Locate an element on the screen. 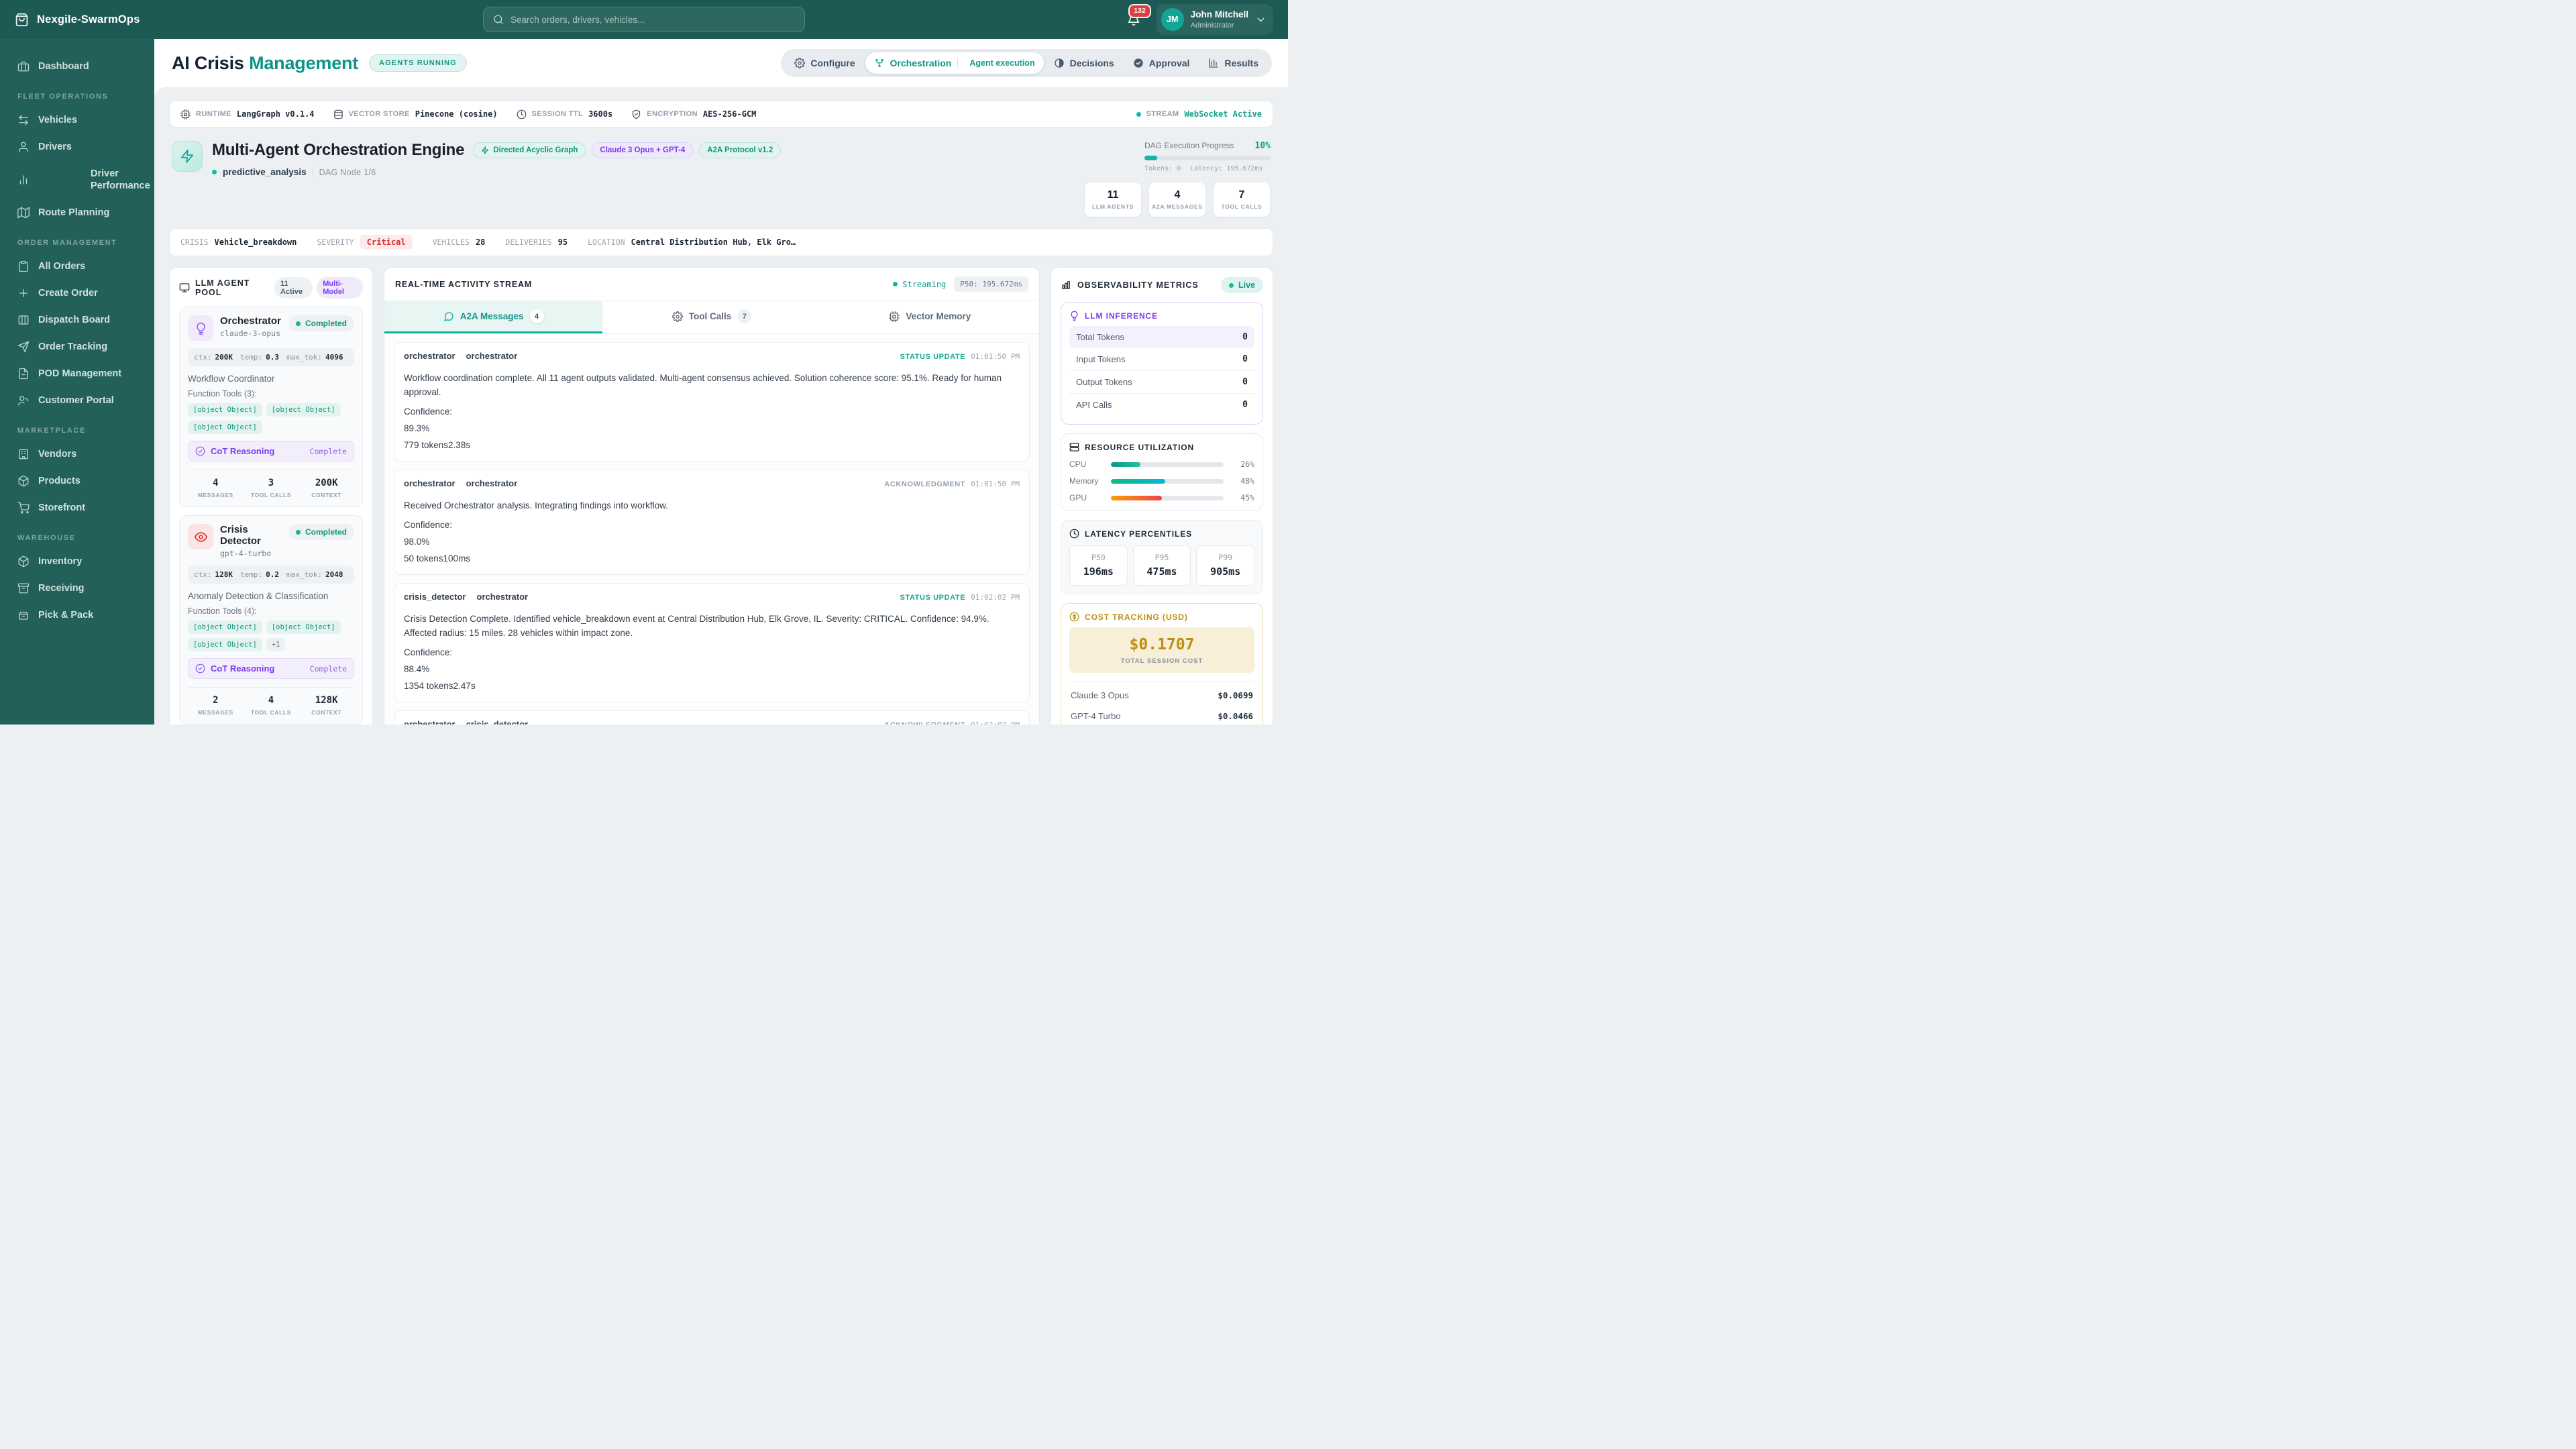  sidebar-item-customer-portal: Customer Portal is located at coordinates (77, 400).